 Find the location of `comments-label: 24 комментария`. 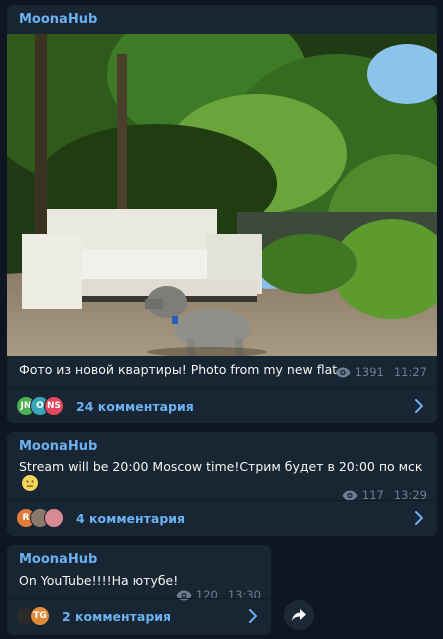

comments-label: 24 комментария is located at coordinates (135, 406).